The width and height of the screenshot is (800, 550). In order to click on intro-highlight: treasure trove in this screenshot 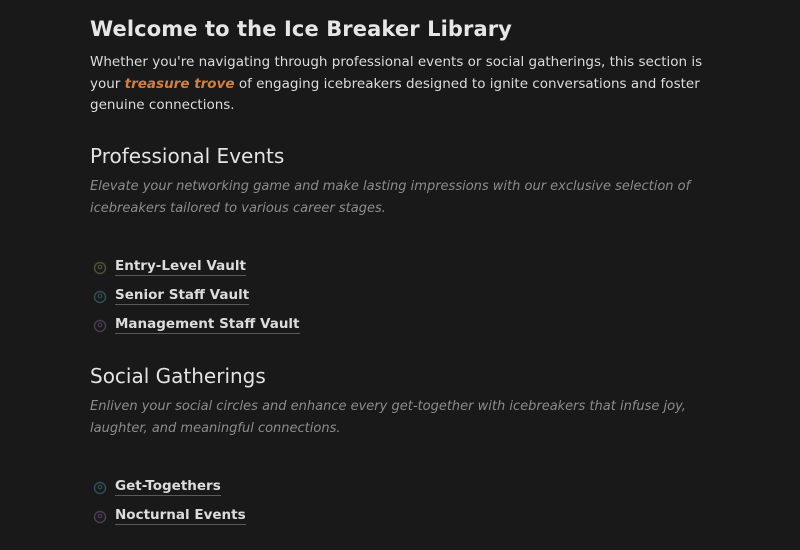, I will do `click(179, 83)`.